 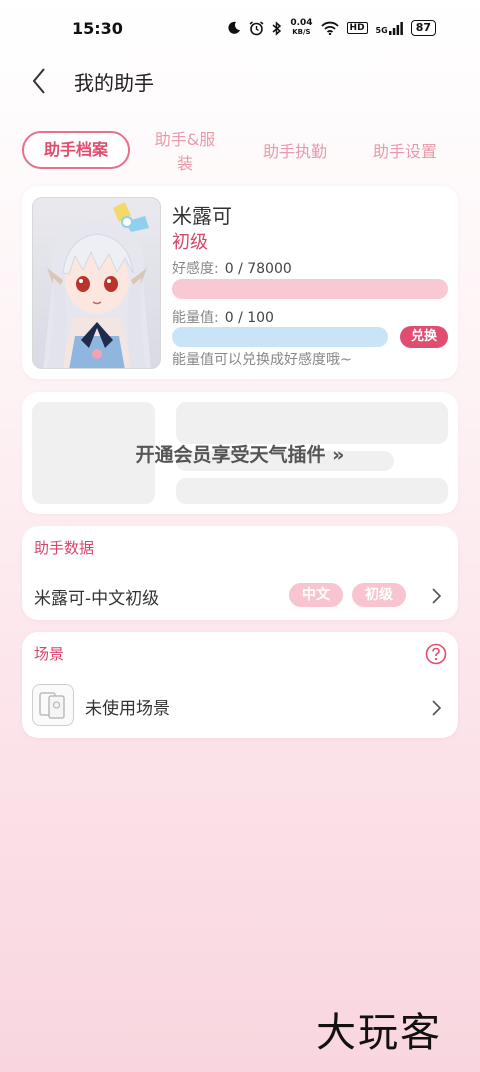 I want to click on wifi-icon, so click(x=329, y=28).